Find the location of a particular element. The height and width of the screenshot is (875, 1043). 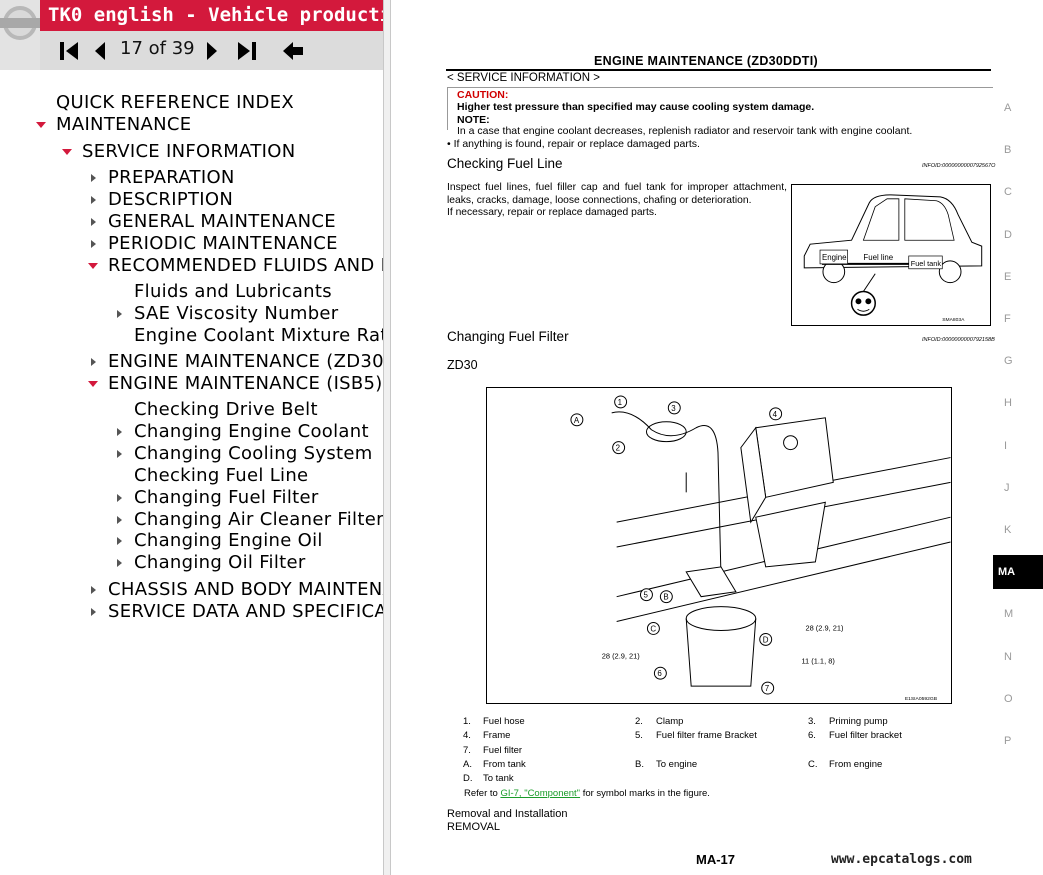

toc-item: SERVICE DATA AND SPECIFICATIONS is located at coordinates (191, 612).